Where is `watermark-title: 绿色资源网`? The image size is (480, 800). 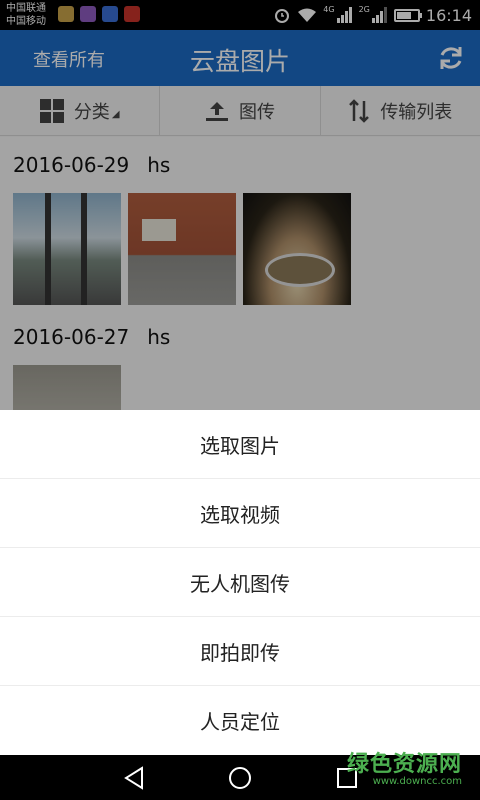 watermark-title: 绿色资源网 is located at coordinates (404, 764).